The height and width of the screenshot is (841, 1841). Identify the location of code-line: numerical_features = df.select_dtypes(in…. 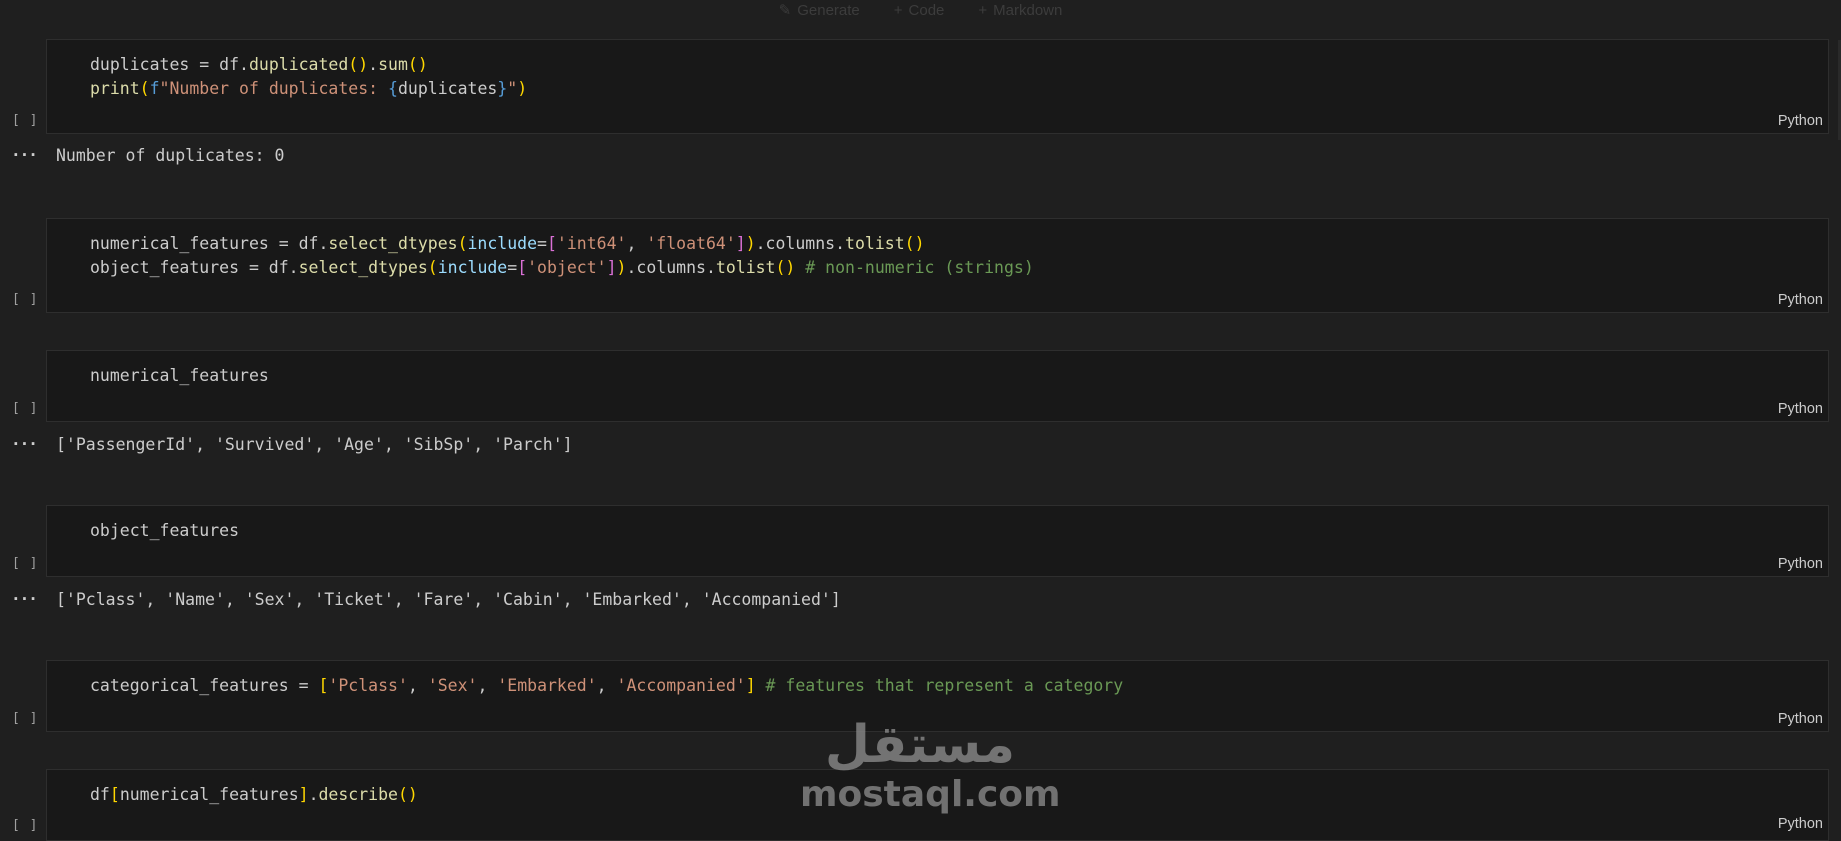
(507, 243).